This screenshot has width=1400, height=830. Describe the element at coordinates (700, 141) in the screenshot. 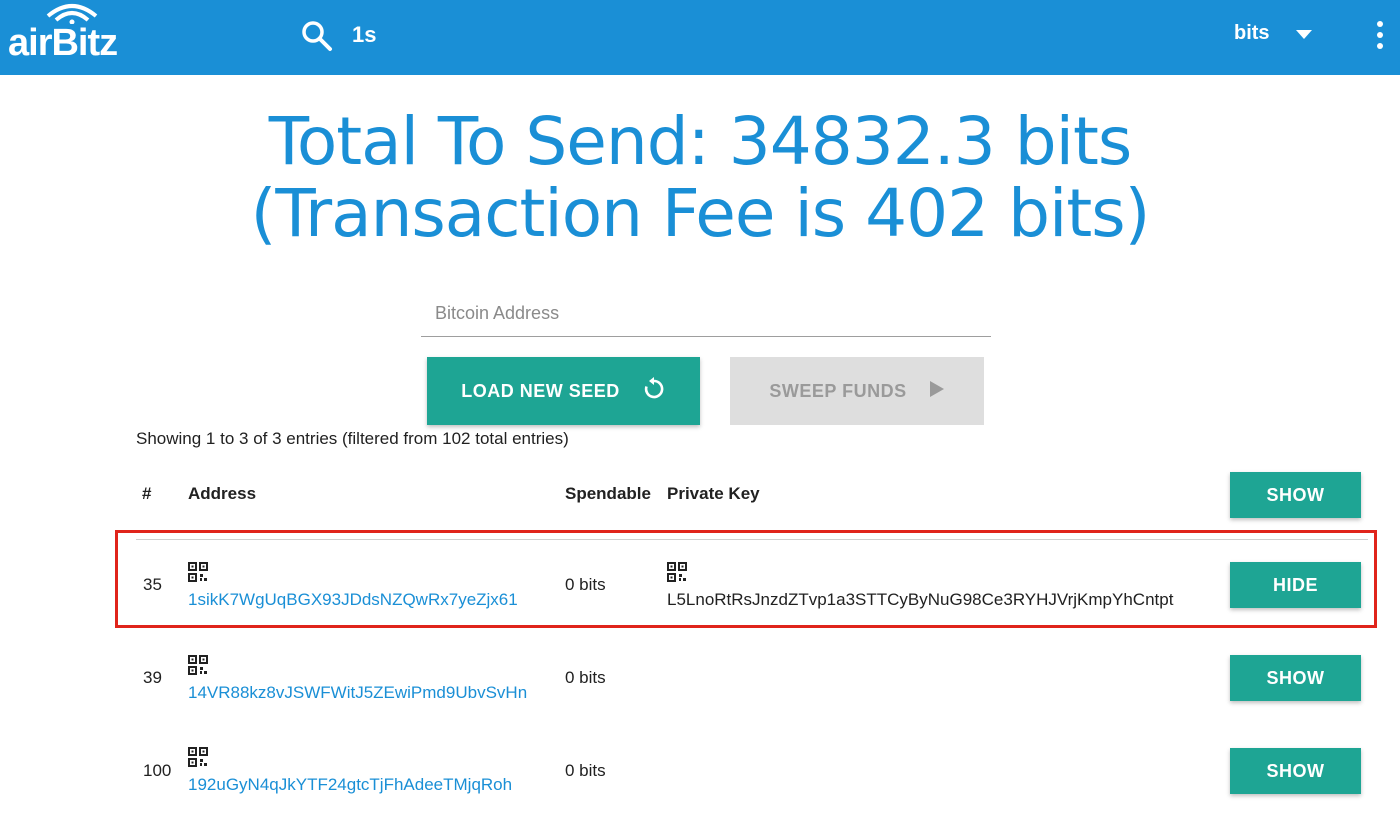

I see `total-line: Total To Send: 34832.3 bits` at that location.